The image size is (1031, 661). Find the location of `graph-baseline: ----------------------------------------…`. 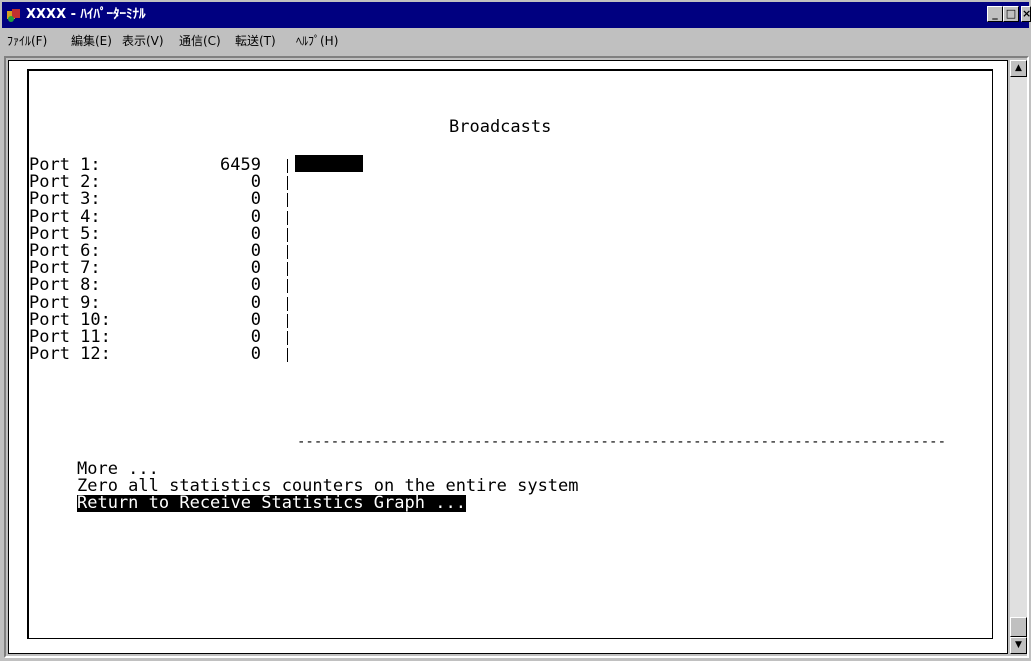

graph-baseline: ----------------------------------------… is located at coordinates (622, 442).